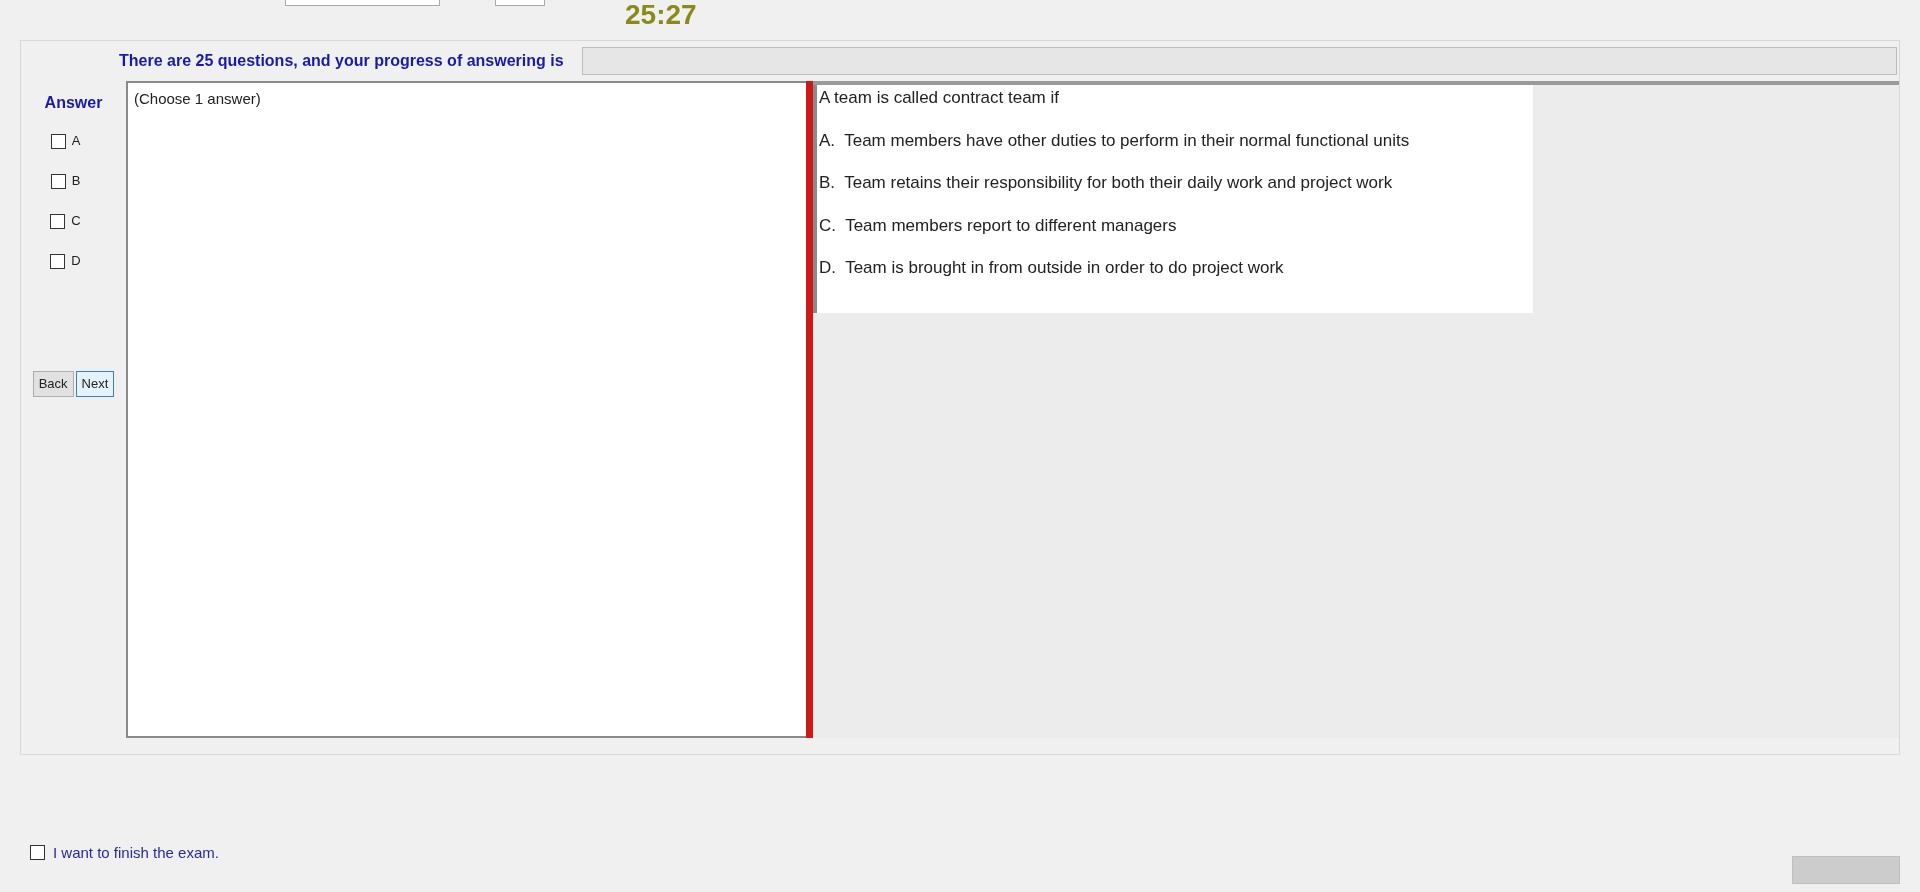 The height and width of the screenshot is (892, 1920). What do you see at coordinates (1052, 268) in the screenshot?
I see `choice-text: D. Team is brought in from outside in order to do project work` at bounding box center [1052, 268].